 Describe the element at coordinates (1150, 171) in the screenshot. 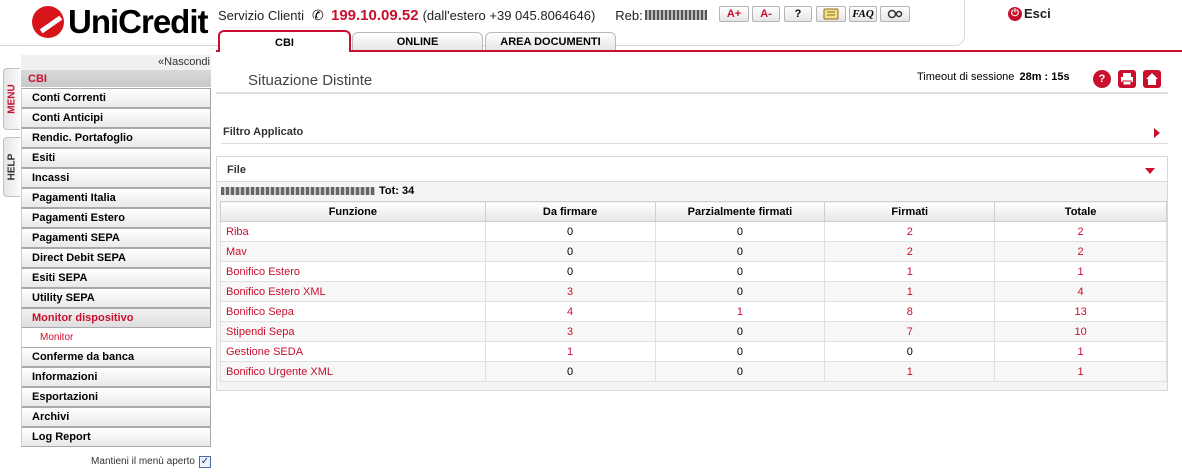

I see `collapse-arrow-icon` at that location.